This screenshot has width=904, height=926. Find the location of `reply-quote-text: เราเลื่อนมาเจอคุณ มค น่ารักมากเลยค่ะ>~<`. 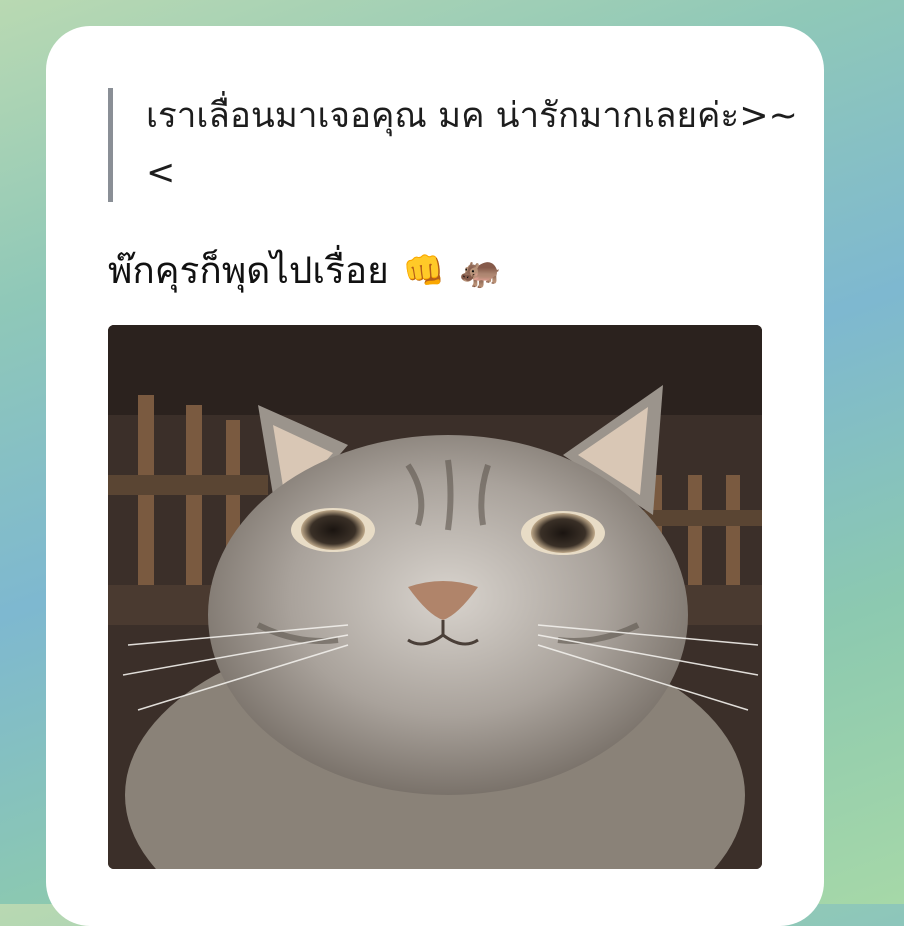

reply-quote-text: เราเลื่อนมาเจอคุณ มค น่ารักมากเลยค่ะ>~< is located at coordinates (472, 144).